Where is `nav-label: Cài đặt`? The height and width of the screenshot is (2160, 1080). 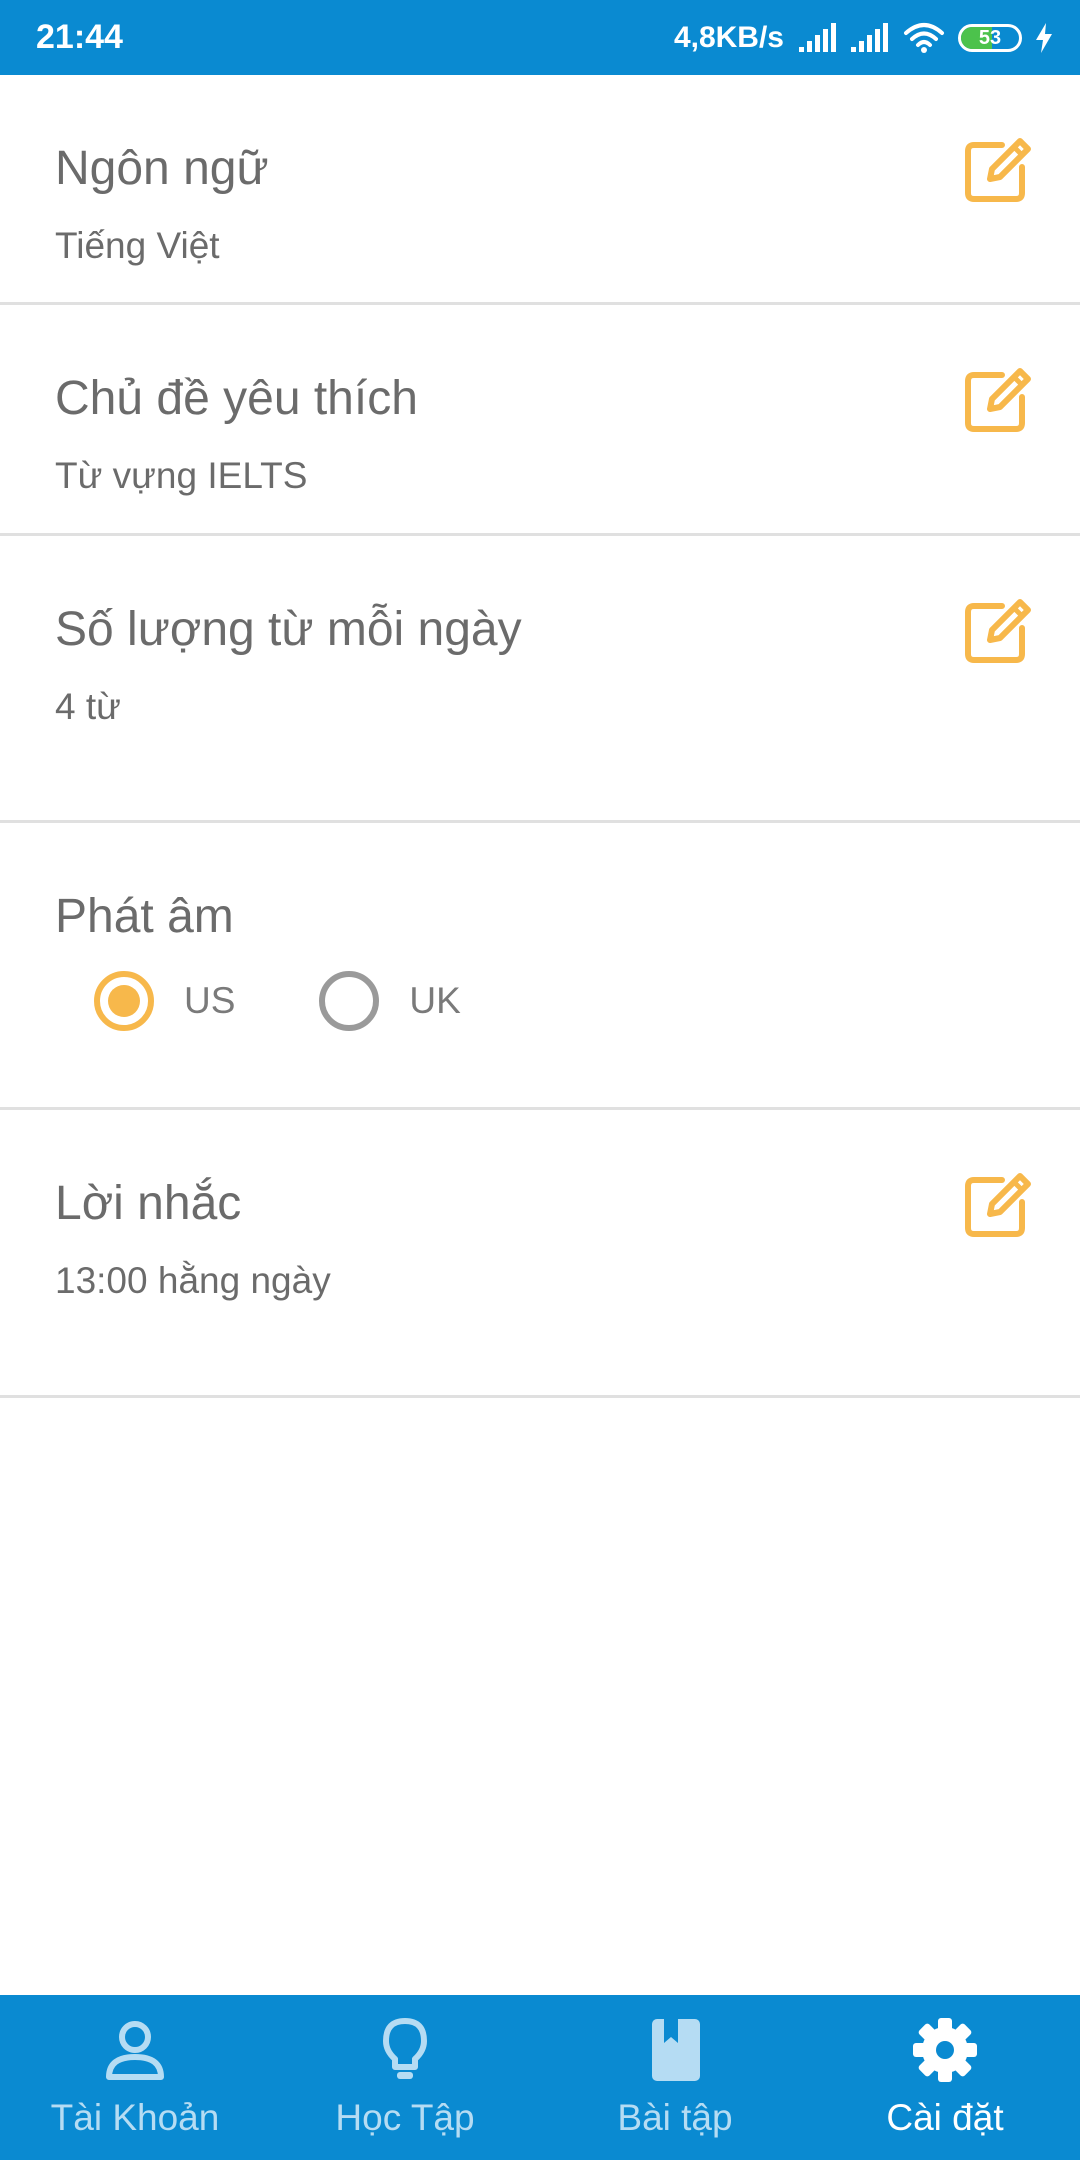
nav-label: Cài đặt is located at coordinates (945, 2117).